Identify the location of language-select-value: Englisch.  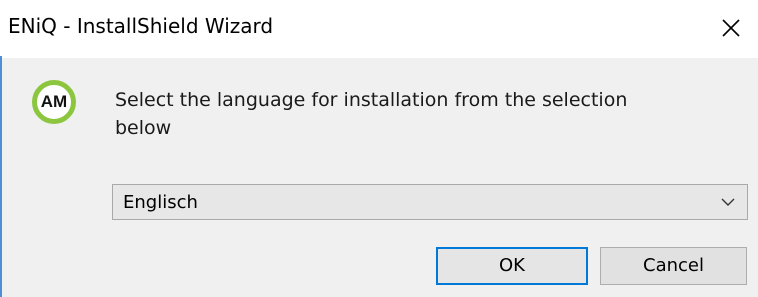
(160, 202).